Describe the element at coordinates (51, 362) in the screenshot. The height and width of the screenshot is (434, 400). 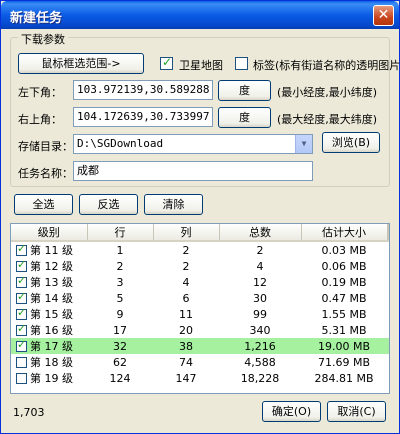
I see `level-cell: 第 18 级` at that location.